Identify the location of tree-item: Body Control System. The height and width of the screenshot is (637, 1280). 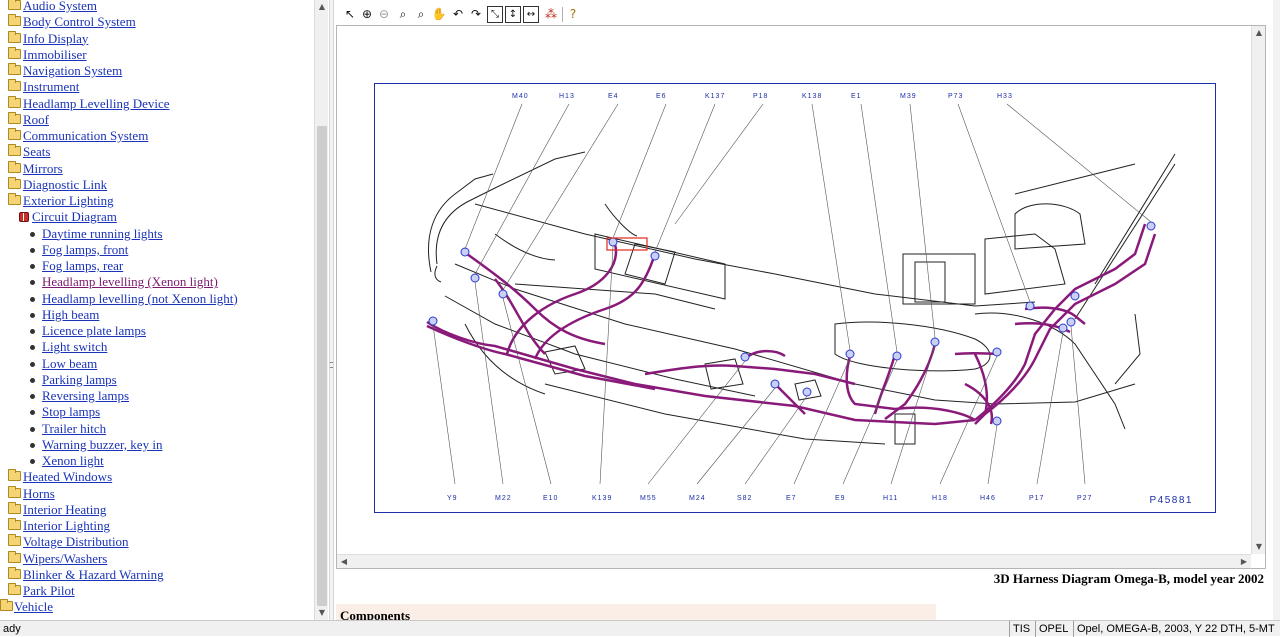
(157, 22).